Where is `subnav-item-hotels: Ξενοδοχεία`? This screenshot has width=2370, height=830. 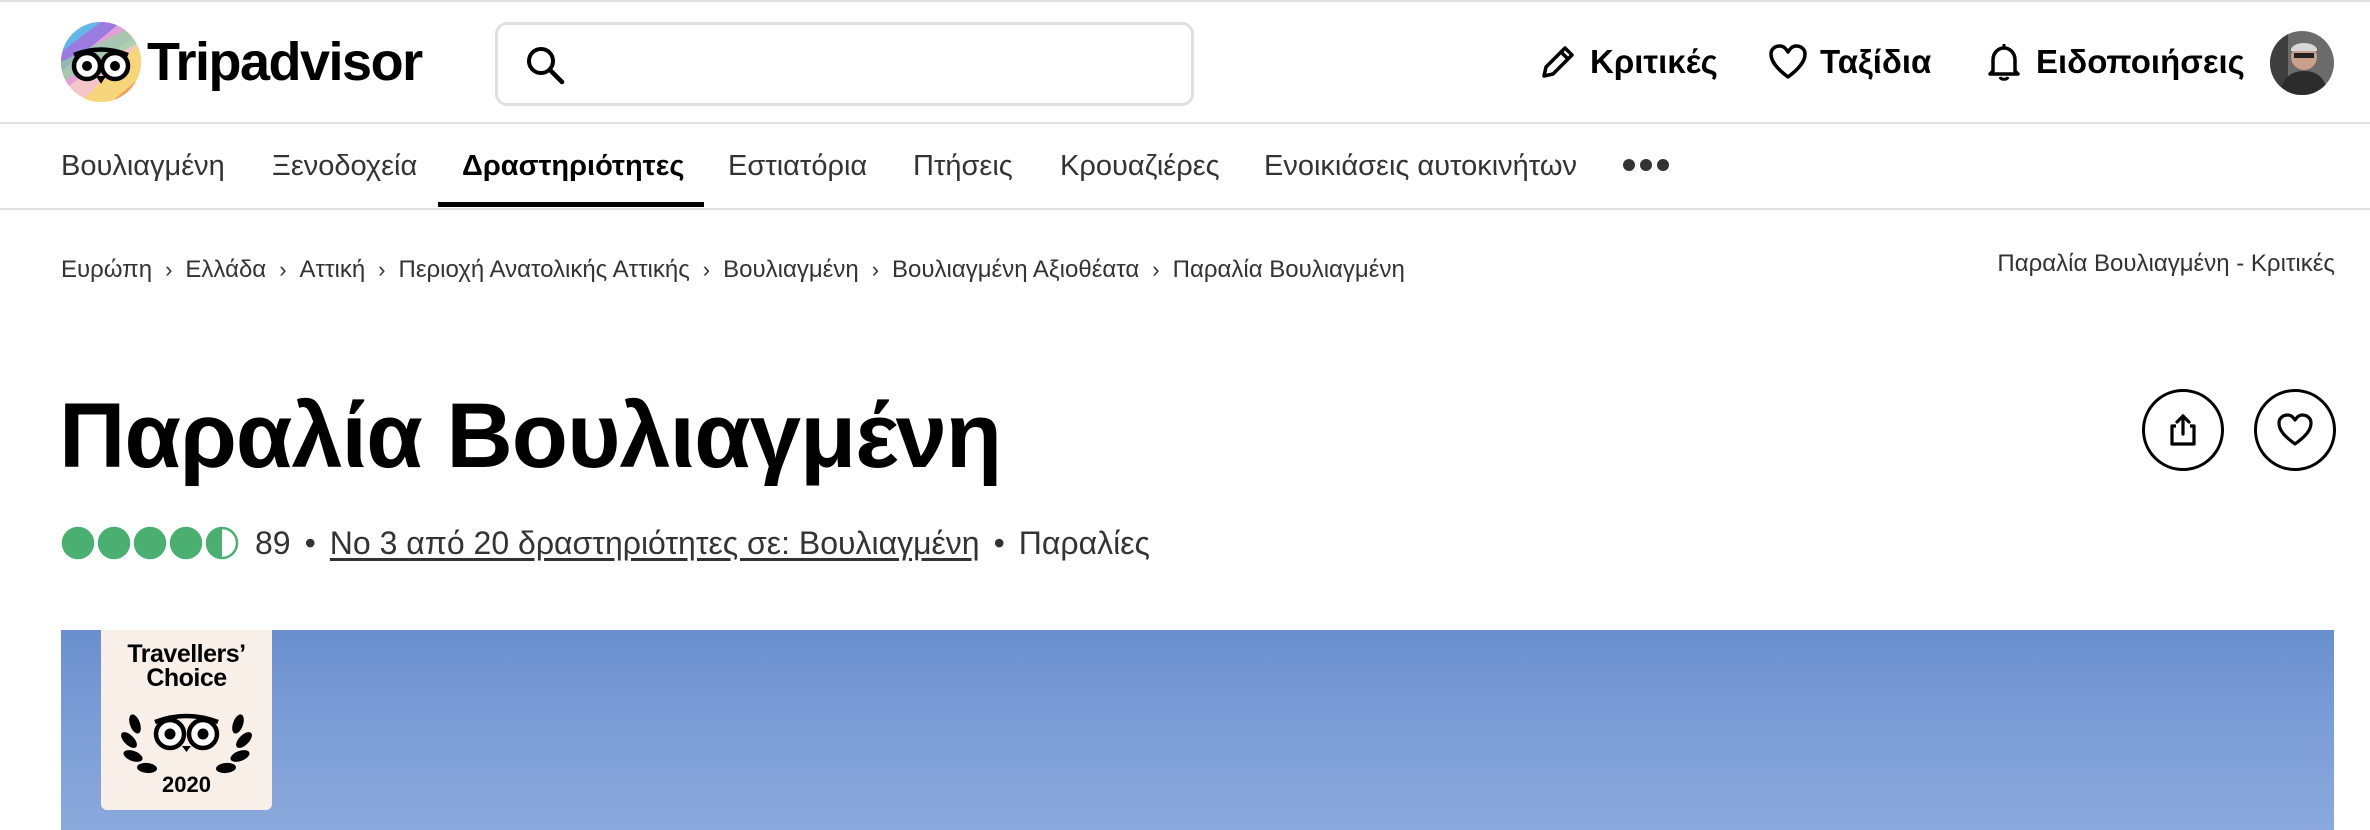
subnav-item-hotels: Ξενοδοχεία is located at coordinates (344, 166).